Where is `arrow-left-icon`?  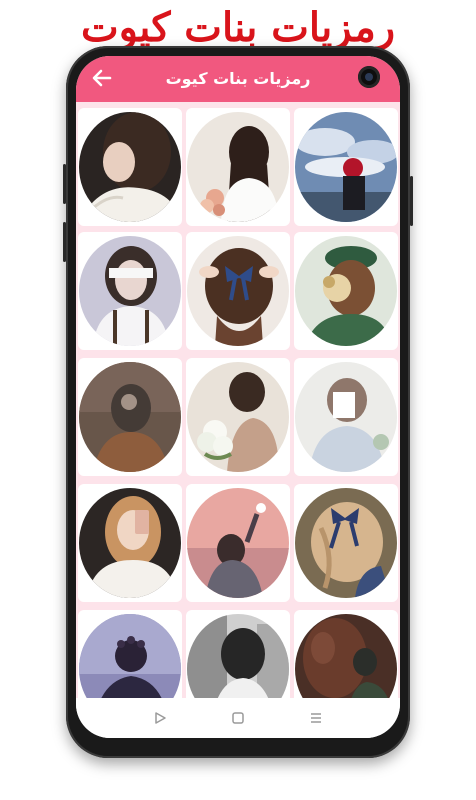 arrow-left-icon is located at coordinates (102, 78).